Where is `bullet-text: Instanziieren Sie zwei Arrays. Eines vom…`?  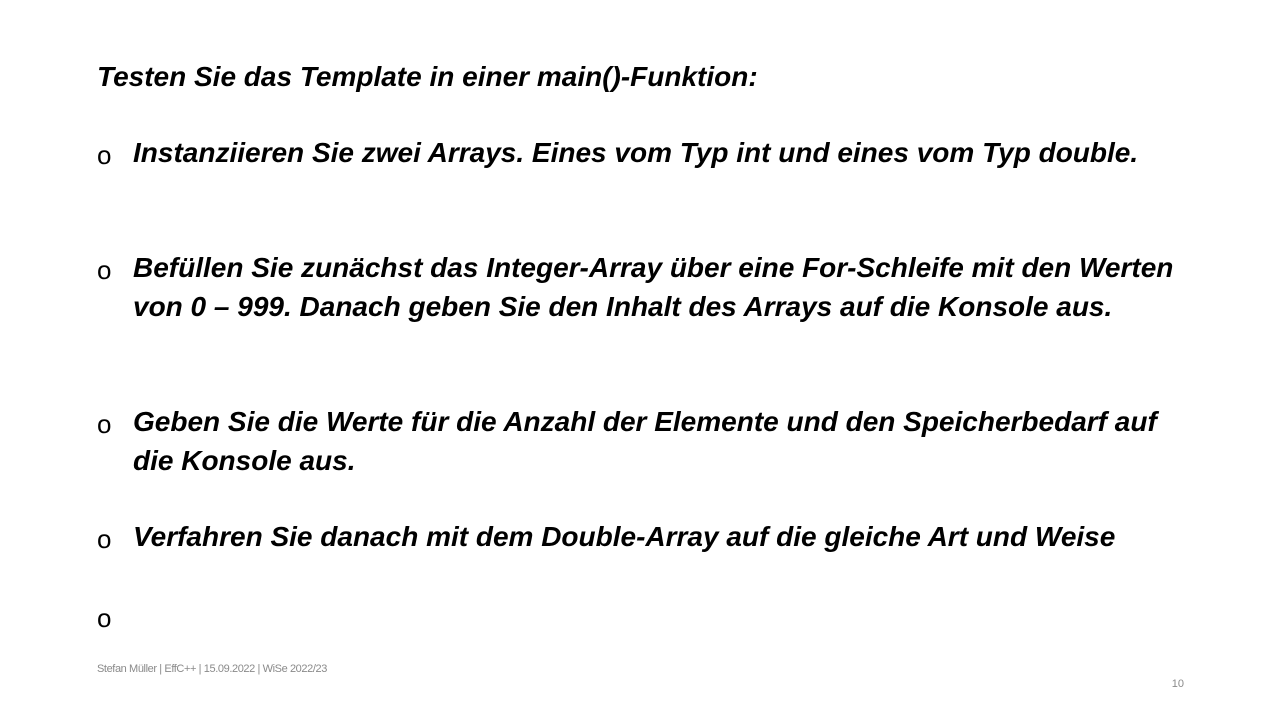 bullet-text: Instanziieren Sie zwei Arrays. Eines vom… is located at coordinates (636, 152).